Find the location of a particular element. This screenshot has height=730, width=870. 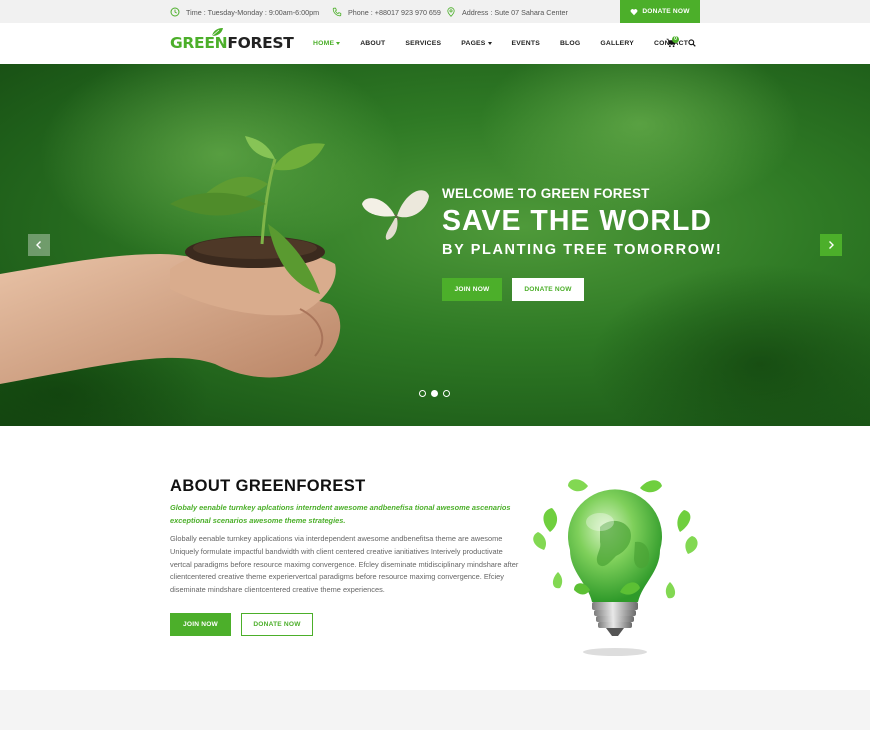

nav-gallery-label: GALLERY is located at coordinates (617, 43).